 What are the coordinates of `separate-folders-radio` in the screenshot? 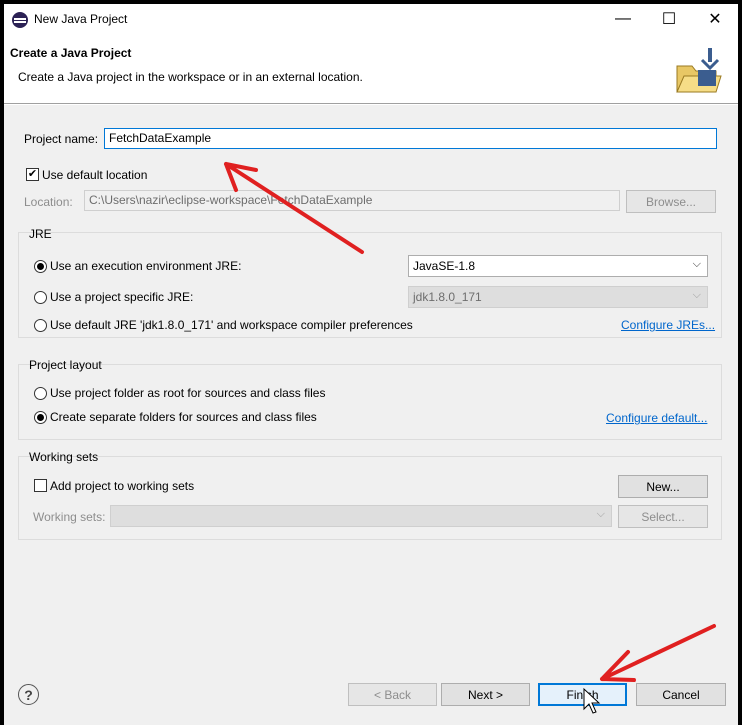 It's located at (40, 417).